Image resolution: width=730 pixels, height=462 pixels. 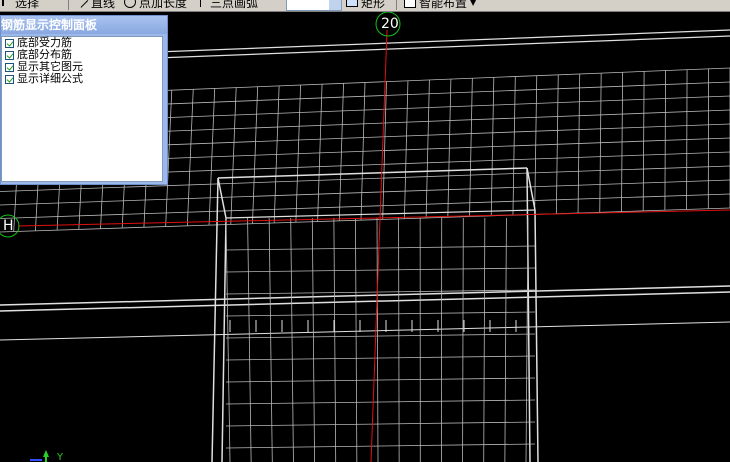 What do you see at coordinates (27, 5) in the screenshot?
I see `select-tool-label: 选择` at bounding box center [27, 5].